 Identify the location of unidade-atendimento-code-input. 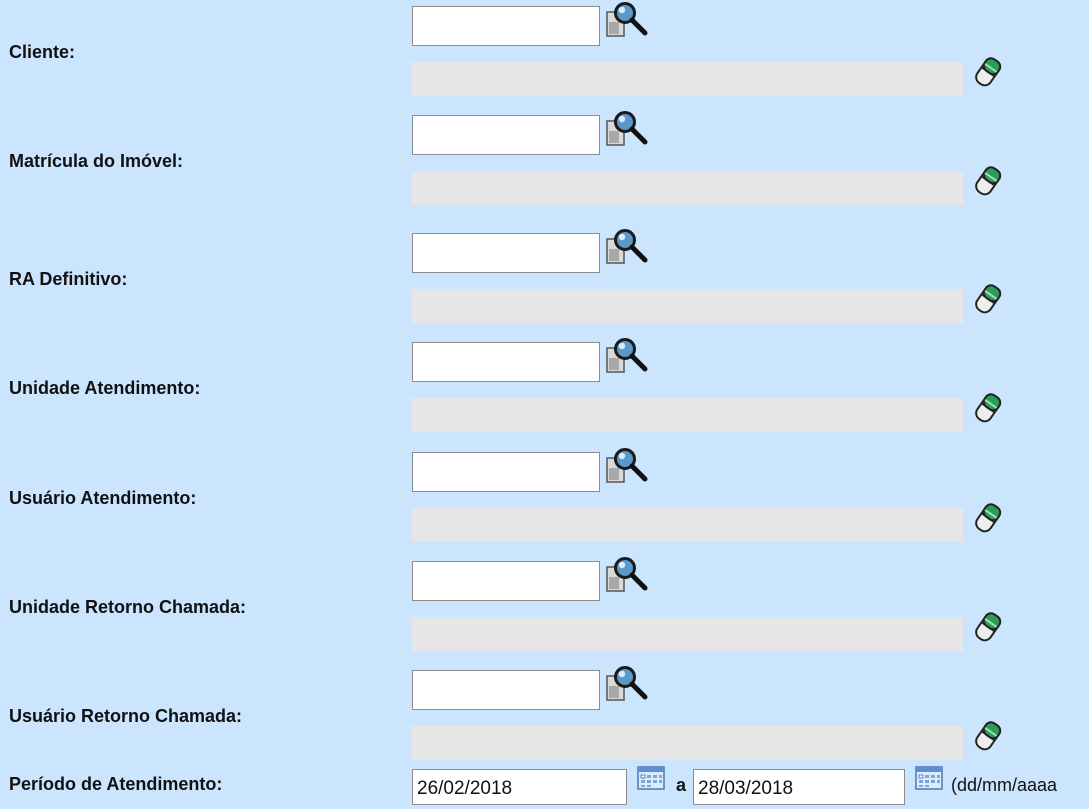
(506, 362).